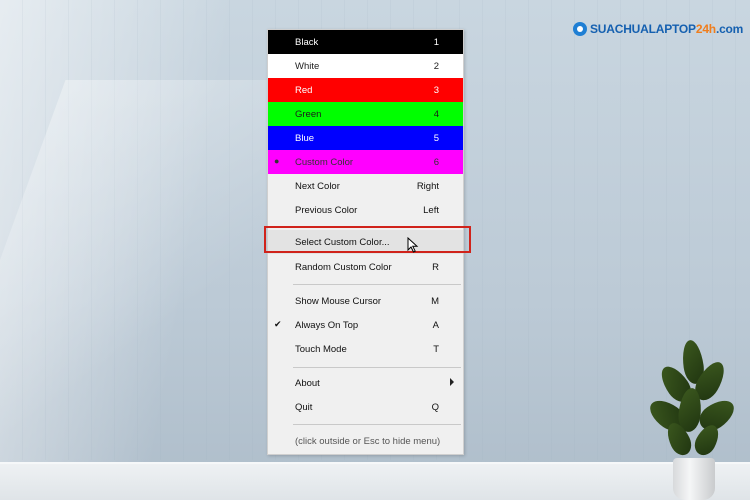 The image size is (750, 500). I want to click on brand-logo-text: SUACHUALAPTOP24h.com, so click(667, 29).